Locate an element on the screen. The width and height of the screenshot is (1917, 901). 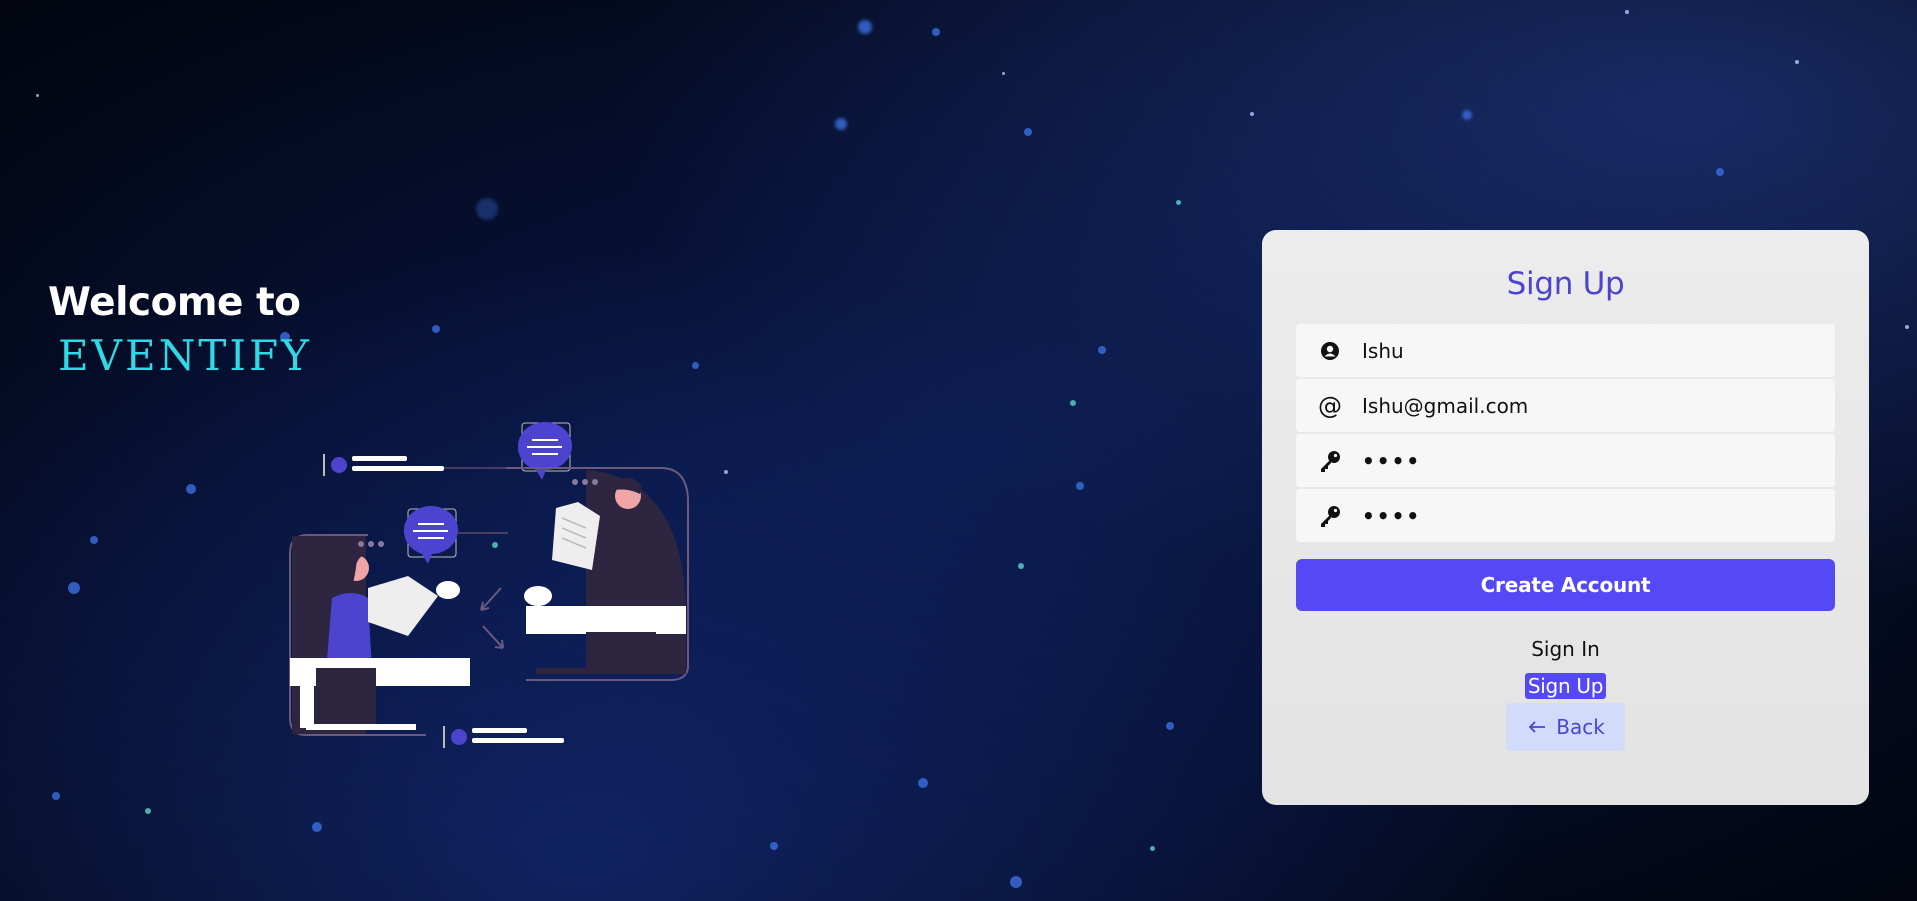
brand-name: EVENTIFY is located at coordinates (185, 355).